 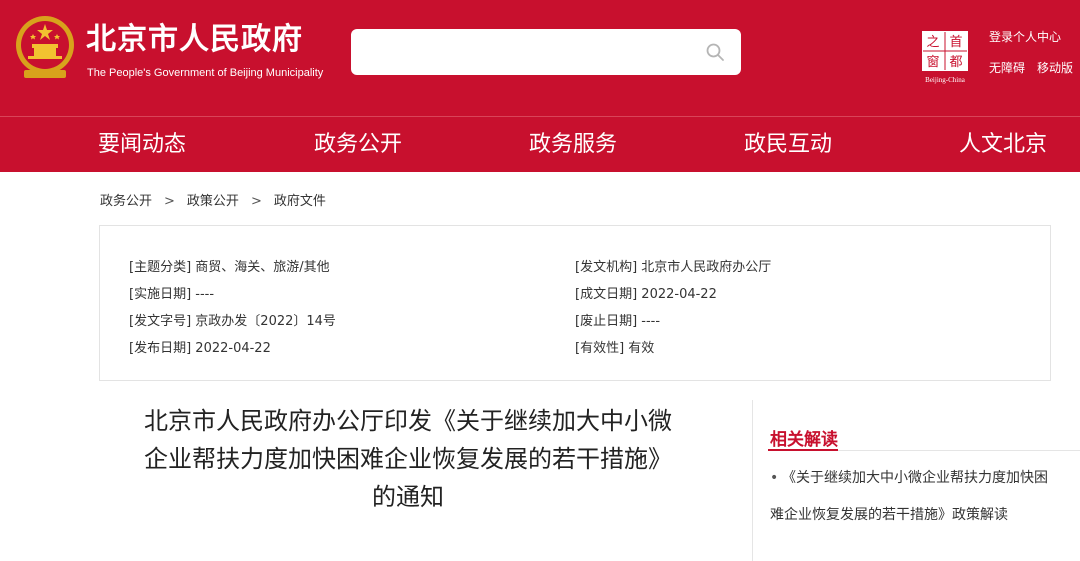 I want to click on accessibility-link: 无障碍, so click(x=1007, y=67).